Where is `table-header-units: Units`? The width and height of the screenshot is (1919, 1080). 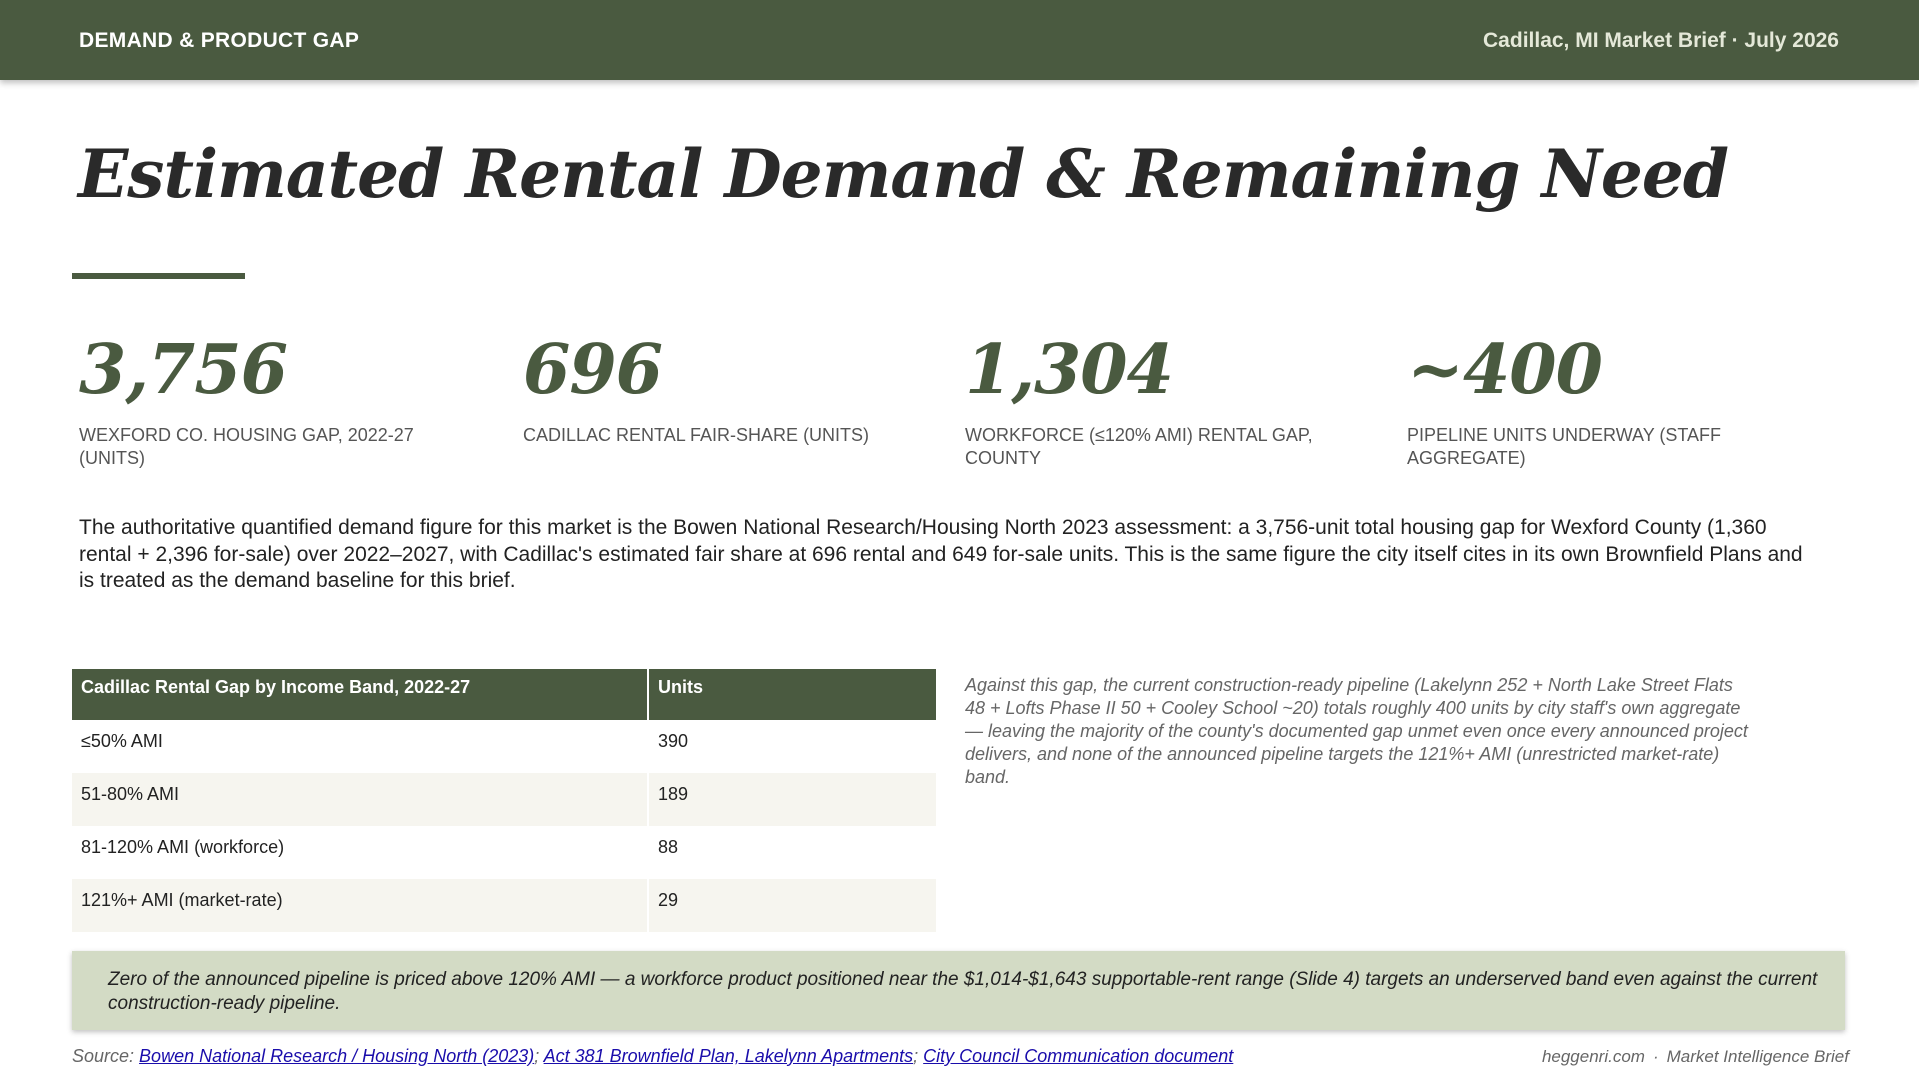
table-header-units: Units is located at coordinates (792, 694).